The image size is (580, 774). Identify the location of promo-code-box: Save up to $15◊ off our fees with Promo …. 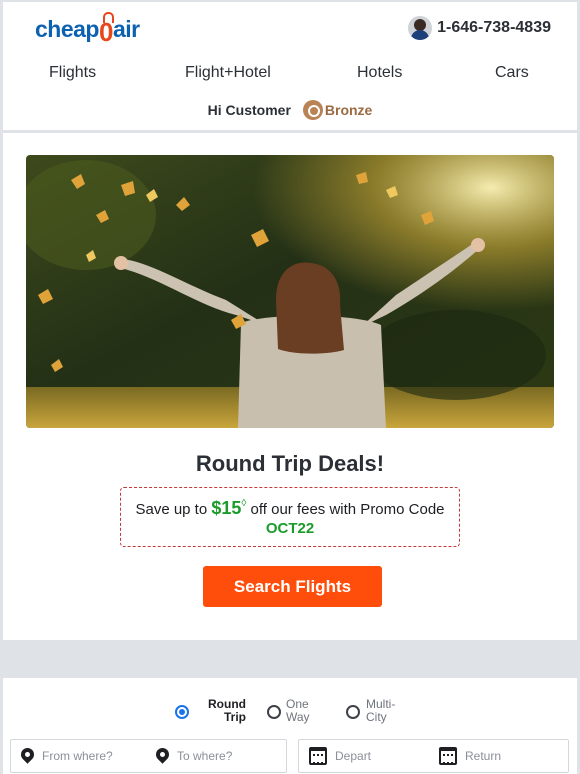
(290, 517).